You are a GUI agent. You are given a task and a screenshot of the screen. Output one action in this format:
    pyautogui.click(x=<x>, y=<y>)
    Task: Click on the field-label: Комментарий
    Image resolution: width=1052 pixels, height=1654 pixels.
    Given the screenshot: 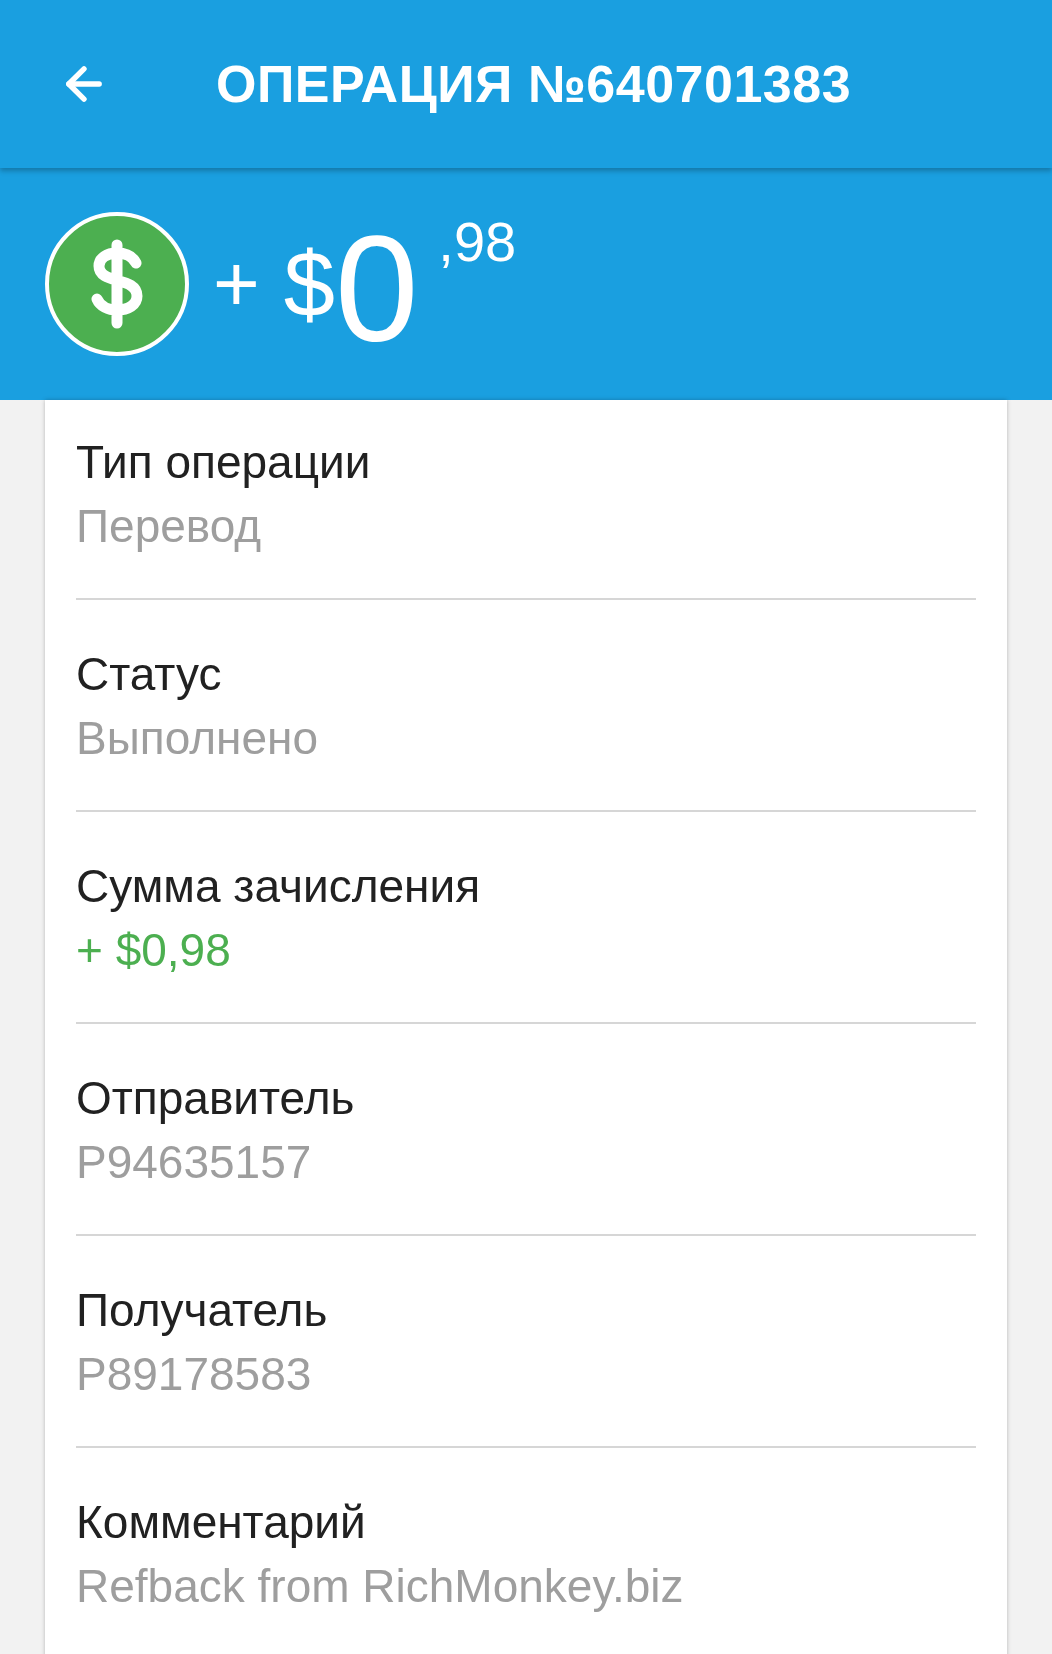 What is the action you would take?
    pyautogui.click(x=221, y=1522)
    